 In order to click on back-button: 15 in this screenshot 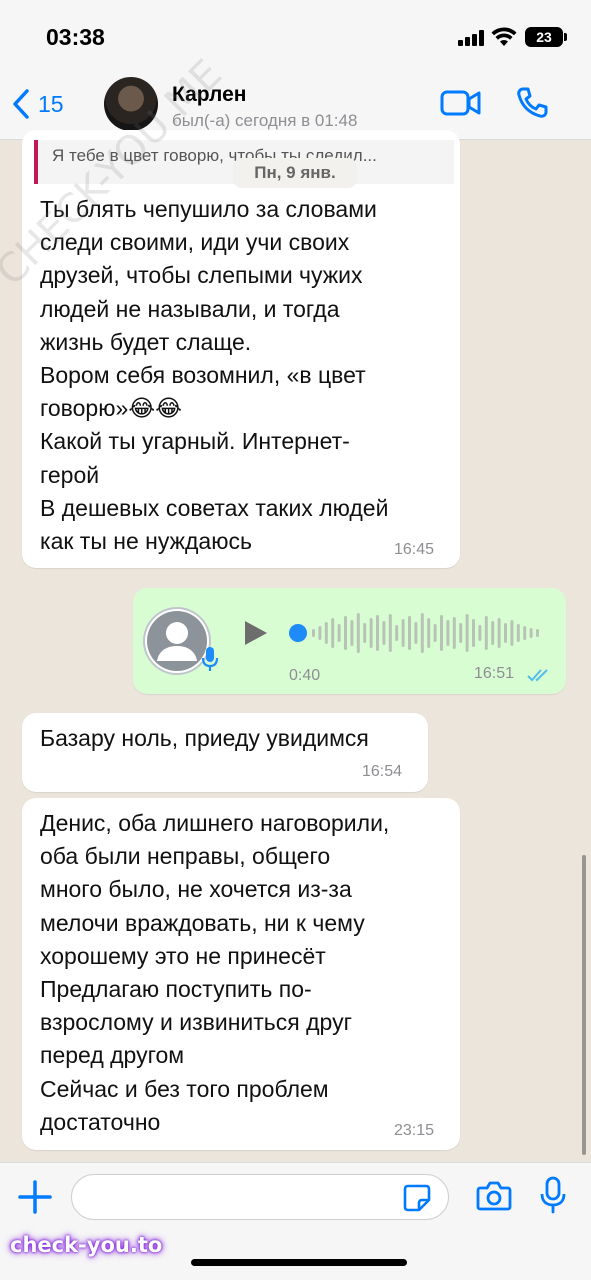, I will do `click(37, 104)`.